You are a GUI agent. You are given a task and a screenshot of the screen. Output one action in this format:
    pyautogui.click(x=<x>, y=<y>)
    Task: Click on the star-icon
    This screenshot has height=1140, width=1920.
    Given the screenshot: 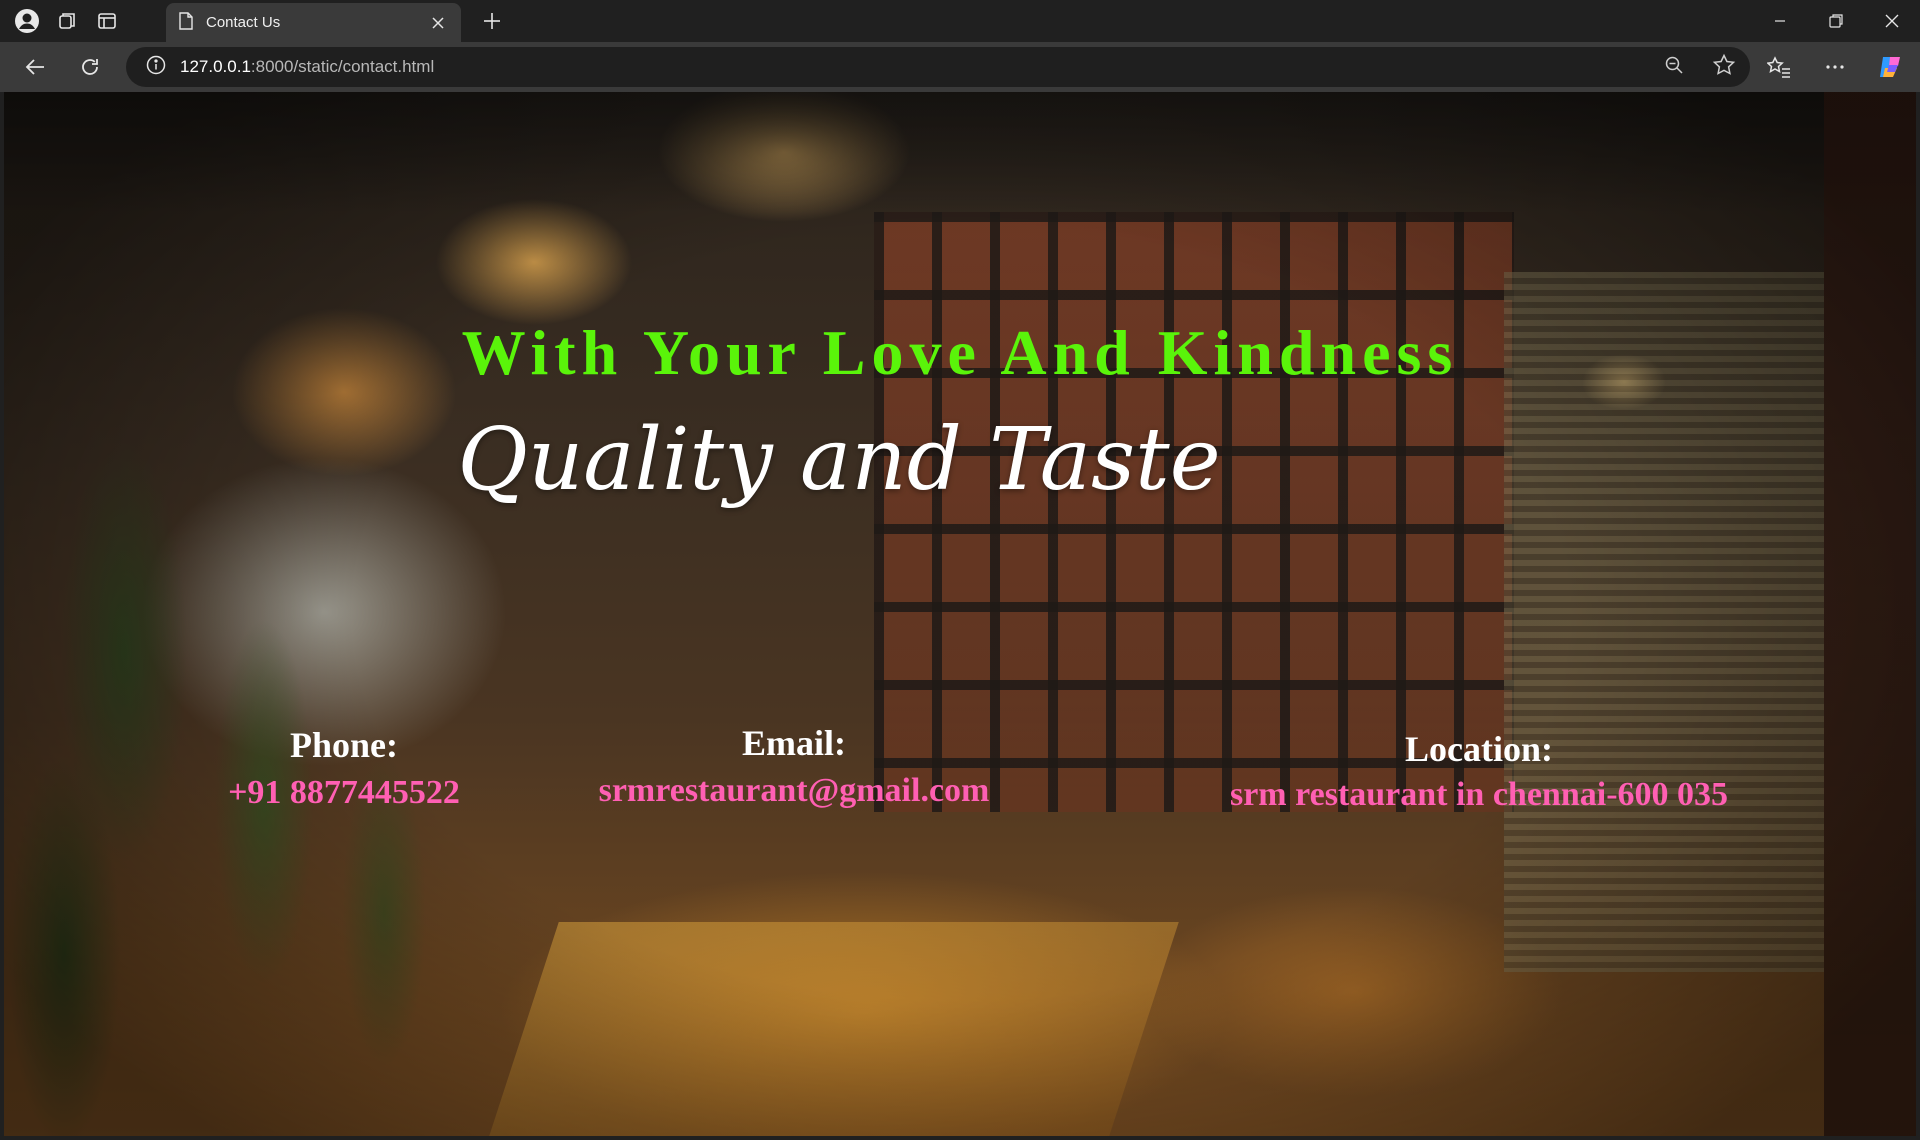 What is the action you would take?
    pyautogui.click(x=1724, y=67)
    